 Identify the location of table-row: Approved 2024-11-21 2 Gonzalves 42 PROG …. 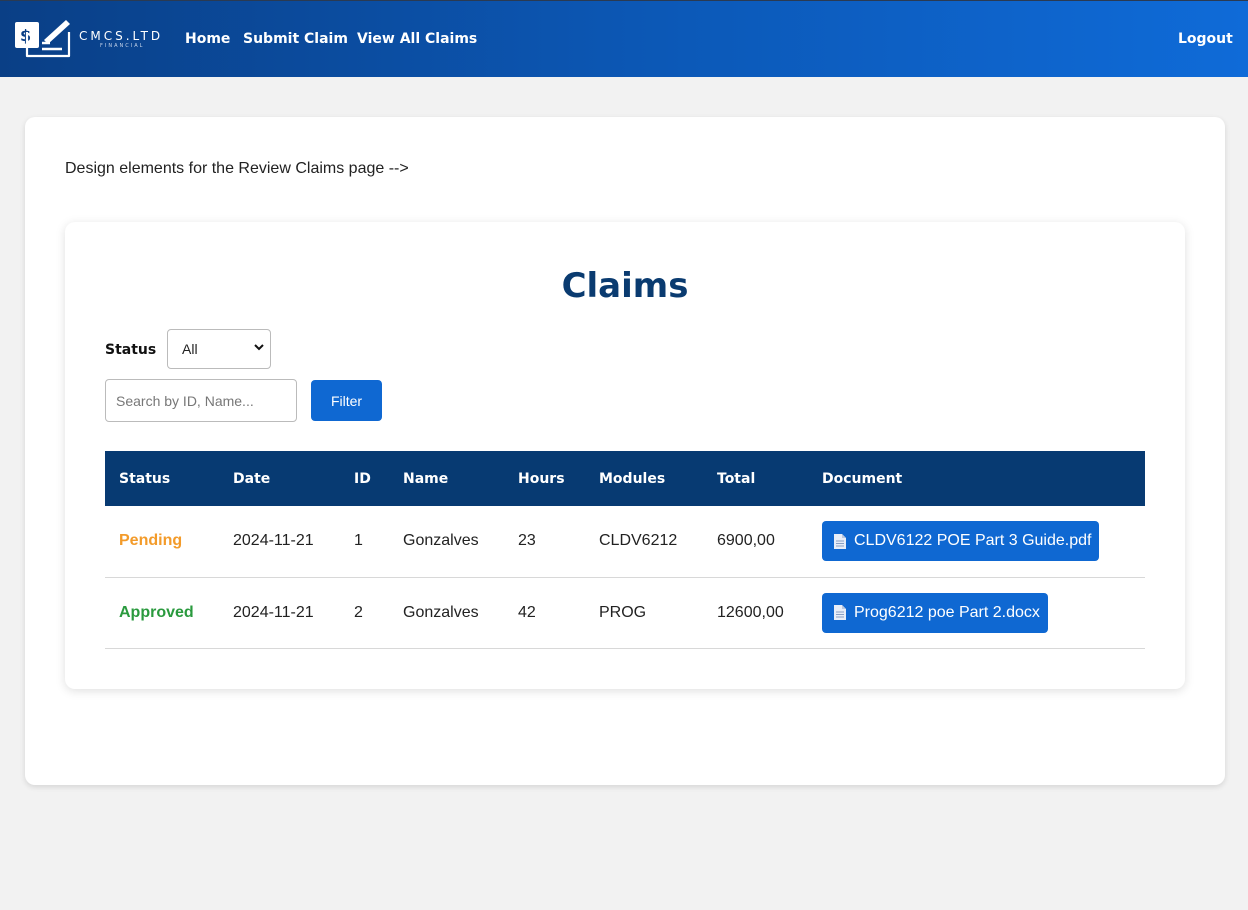
(625, 612).